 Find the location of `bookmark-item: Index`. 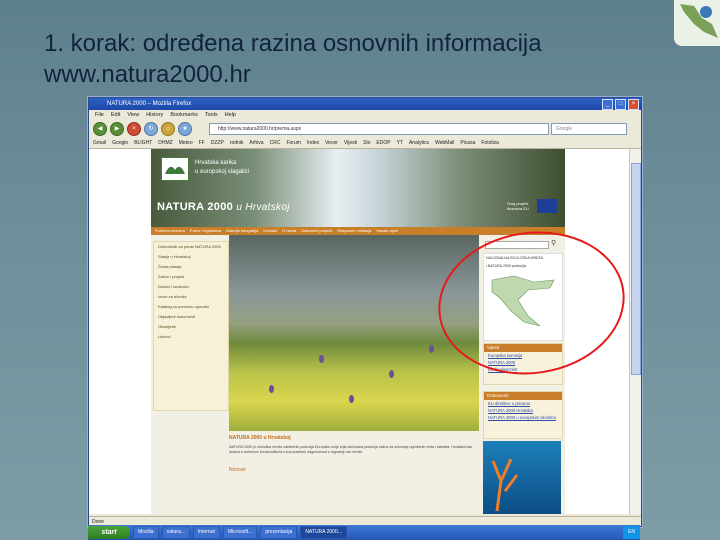

bookmark-item: Index is located at coordinates (313, 143).